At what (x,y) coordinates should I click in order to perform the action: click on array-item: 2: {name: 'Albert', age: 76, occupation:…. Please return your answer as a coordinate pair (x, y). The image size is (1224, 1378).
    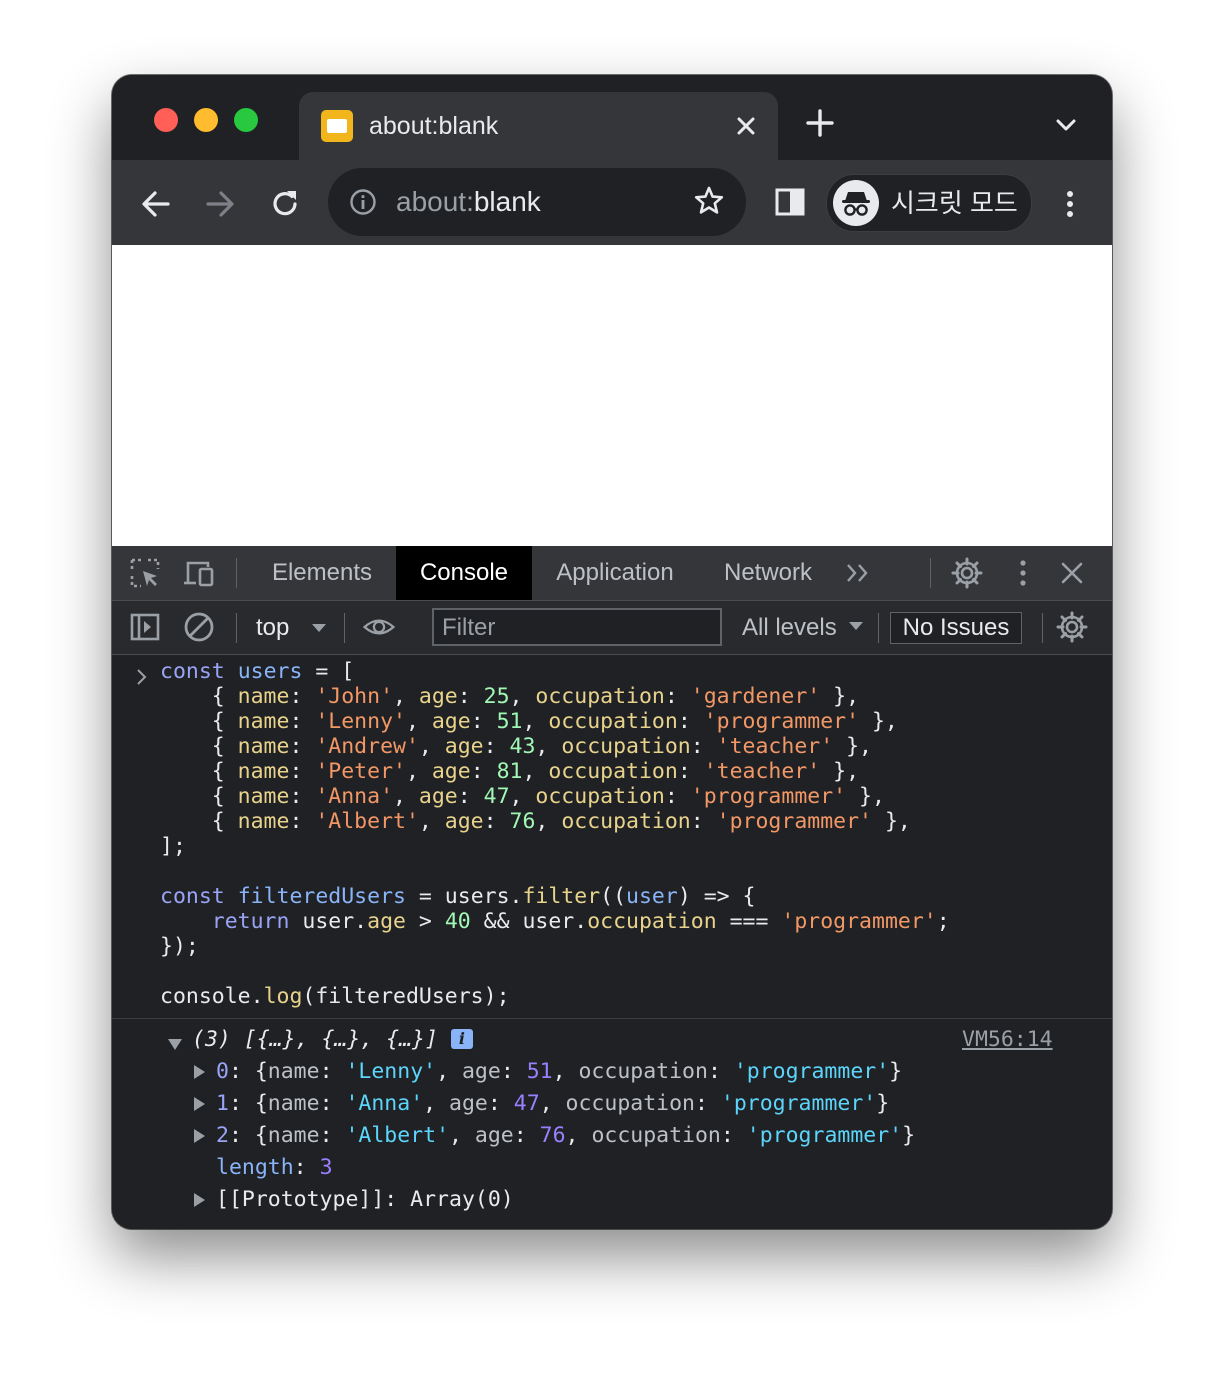
    Looking at the image, I should click on (565, 1136).